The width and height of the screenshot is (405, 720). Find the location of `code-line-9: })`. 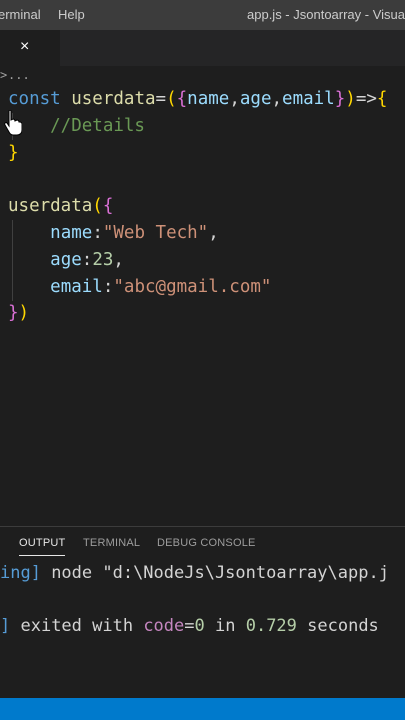

code-line-9: }) is located at coordinates (19, 313).